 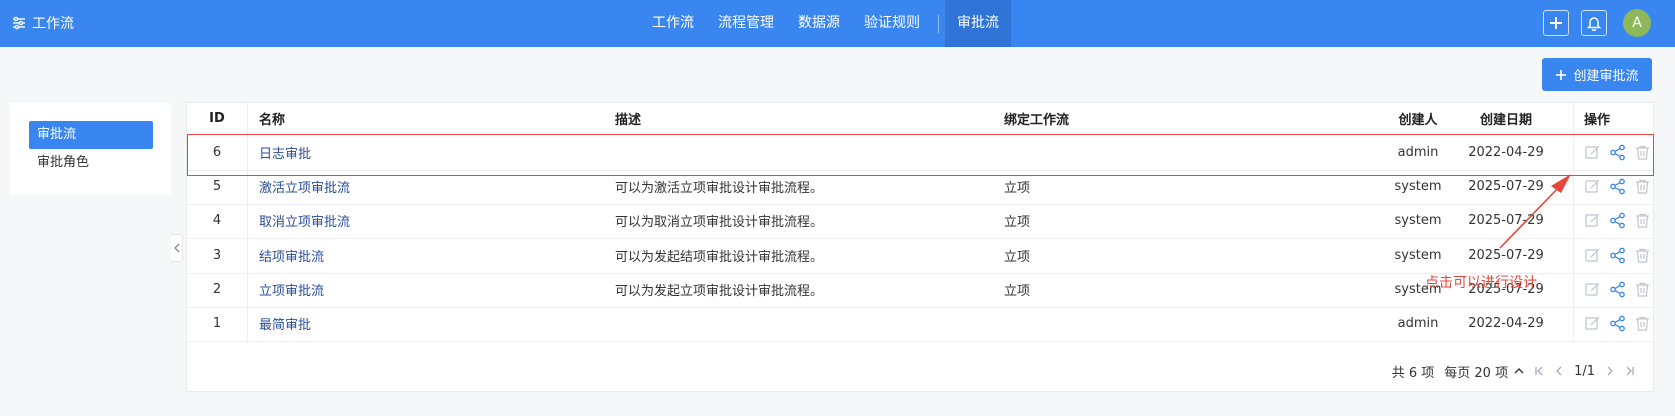 What do you see at coordinates (91, 135) in the screenshot?
I see `sidebar-item-approval-flow: 审批流` at bounding box center [91, 135].